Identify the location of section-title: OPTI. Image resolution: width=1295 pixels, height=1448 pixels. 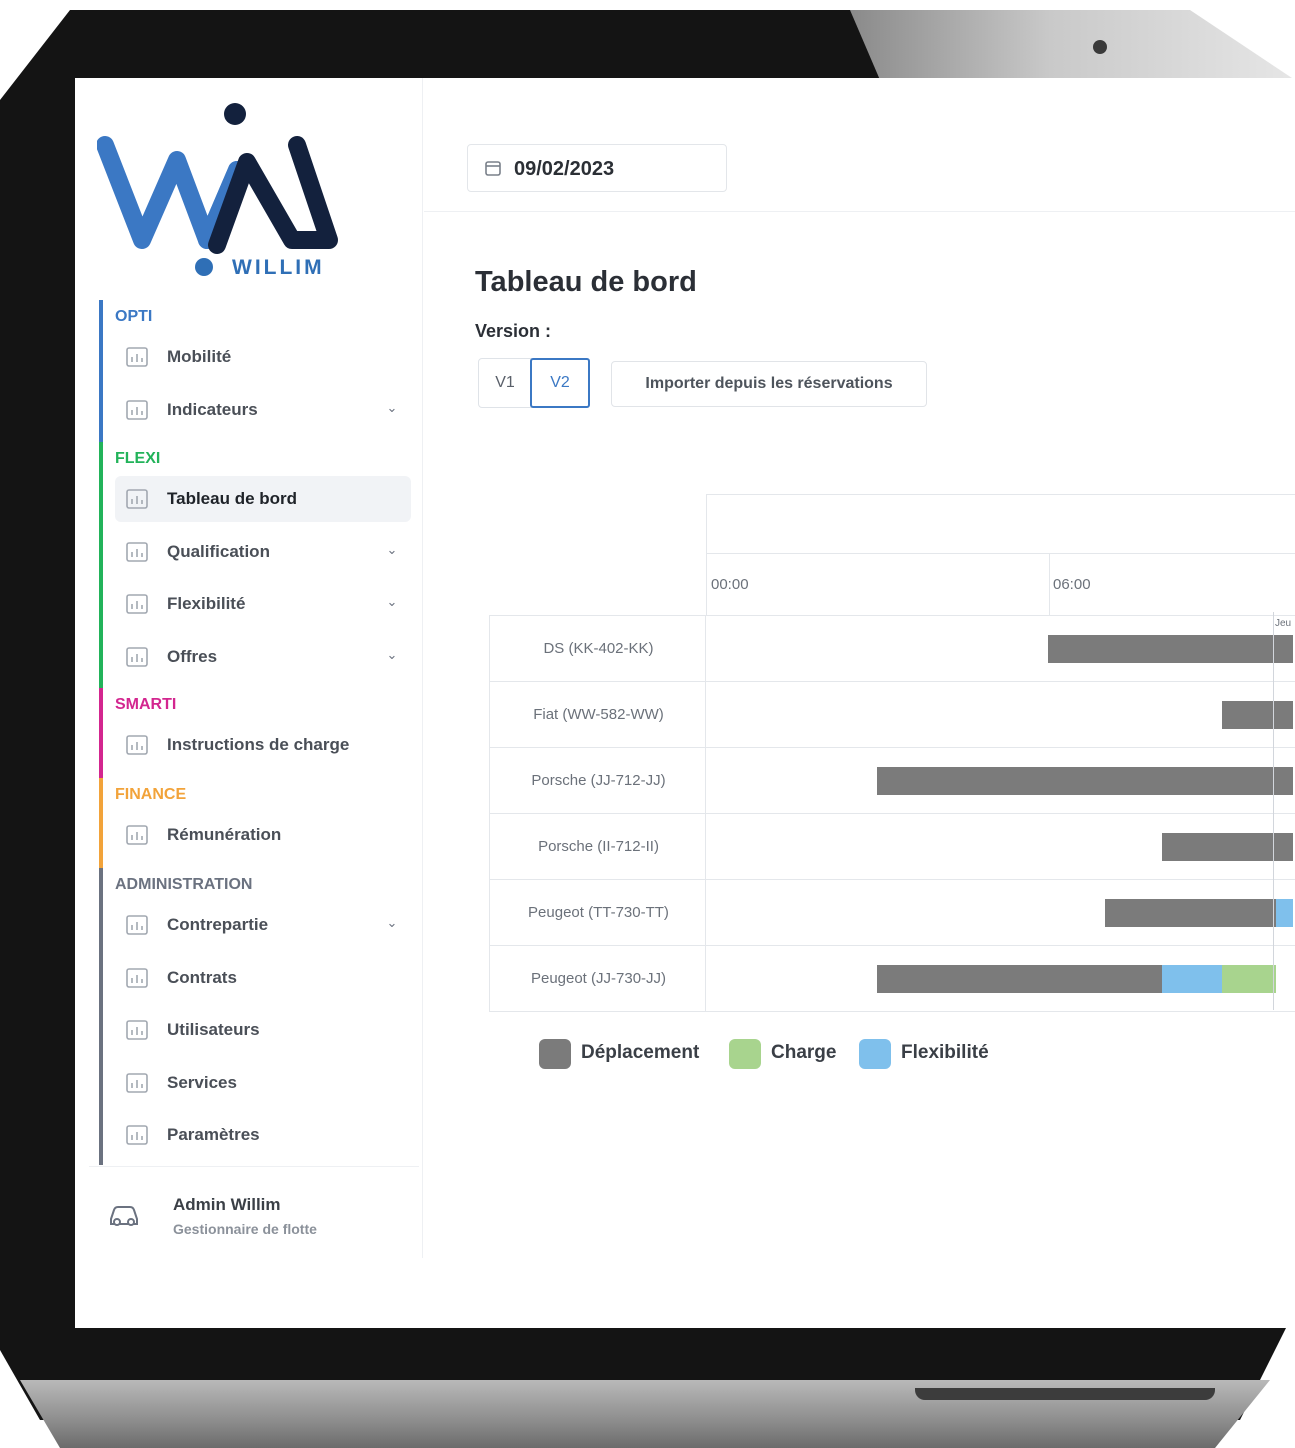
(134, 316).